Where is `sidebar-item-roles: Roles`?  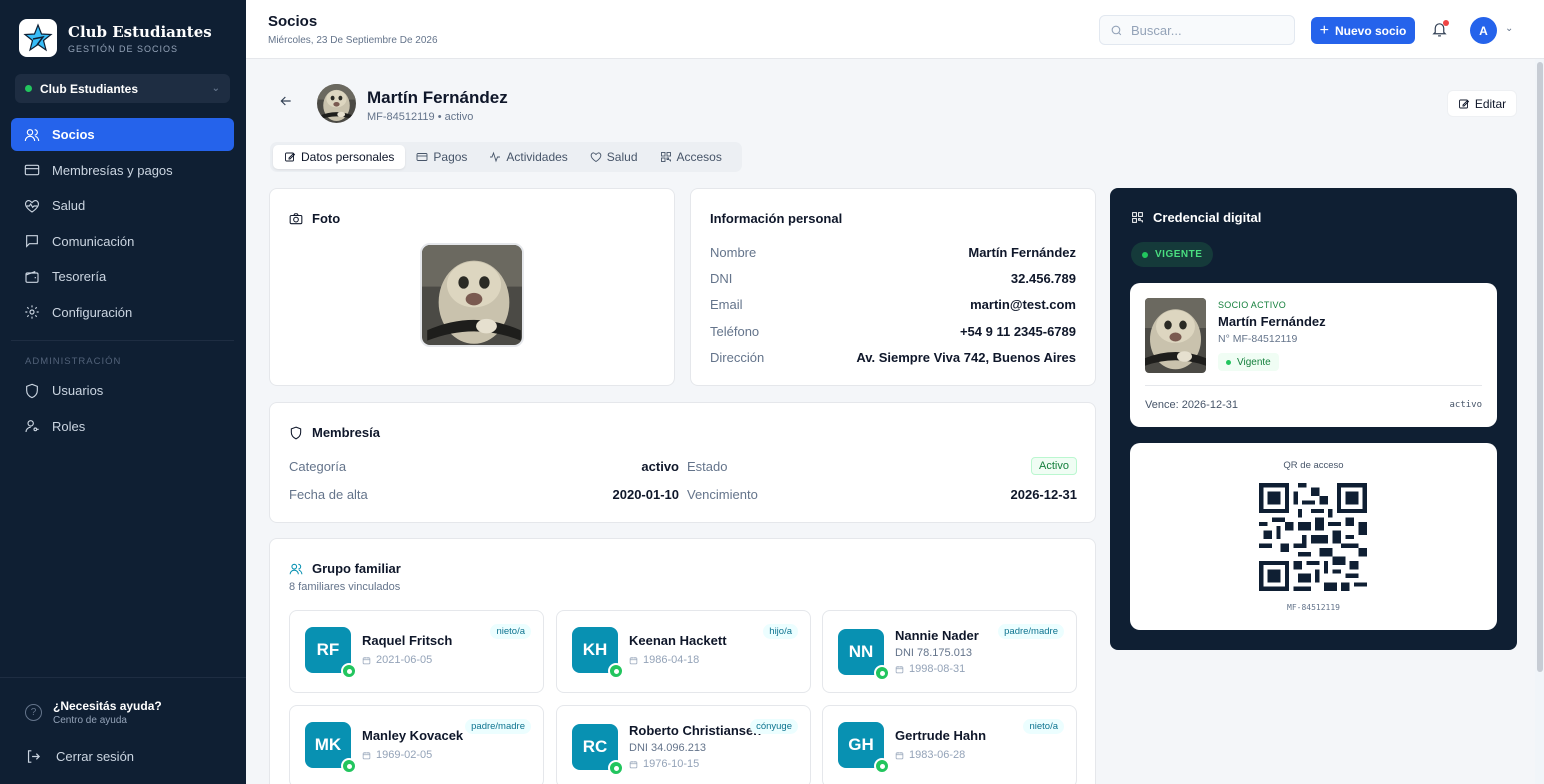
sidebar-item-roles: Roles is located at coordinates (122, 426).